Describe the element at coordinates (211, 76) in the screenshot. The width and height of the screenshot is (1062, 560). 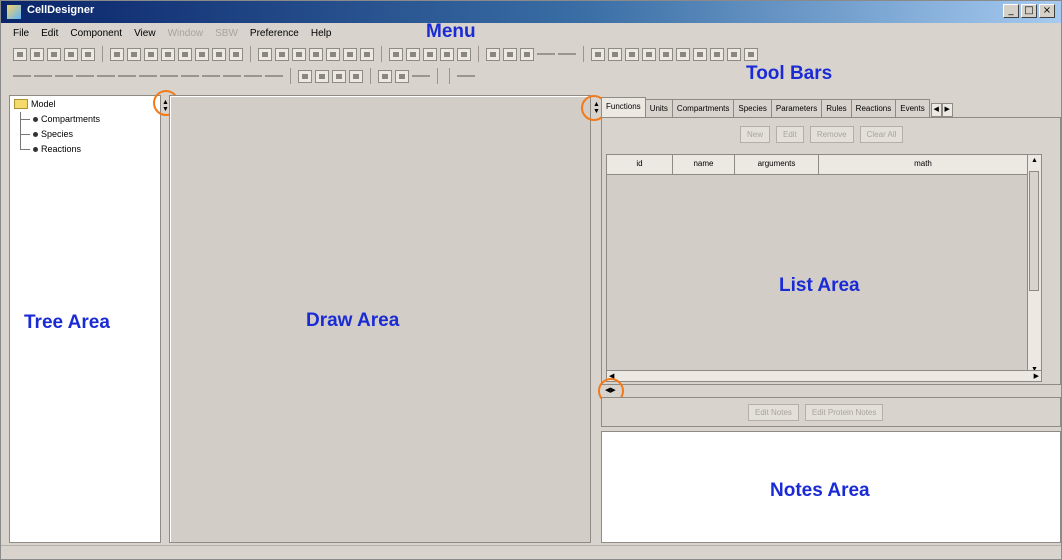
I see `modulation-icon` at that location.